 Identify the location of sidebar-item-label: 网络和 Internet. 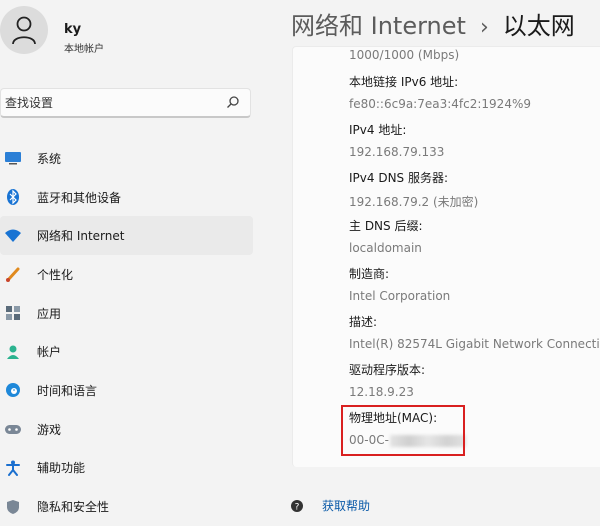
(81, 236).